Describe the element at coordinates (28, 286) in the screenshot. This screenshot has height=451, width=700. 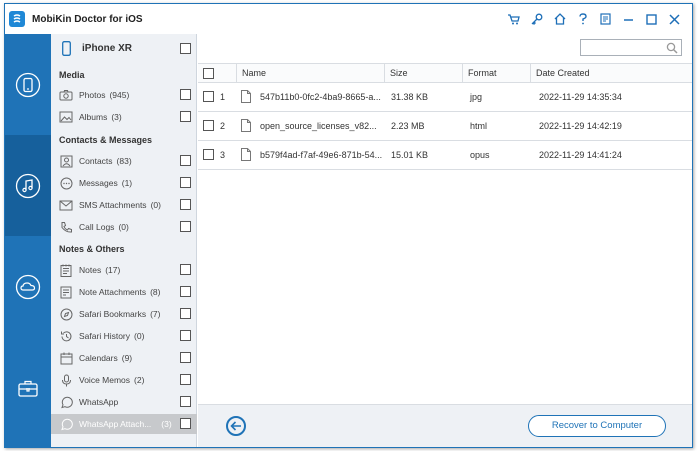
I see `strip-item-icloud-recovery` at that location.